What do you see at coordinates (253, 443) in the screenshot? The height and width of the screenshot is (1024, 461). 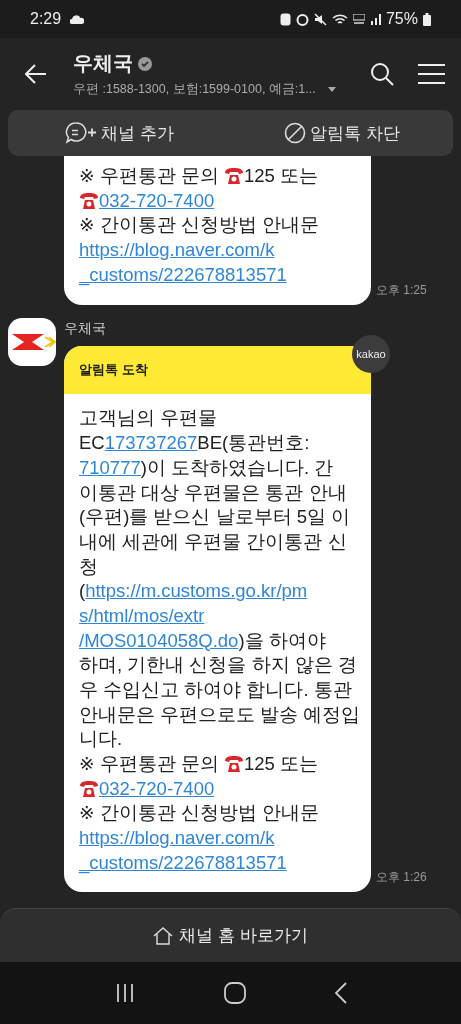 I see `message-text: BE(통관번호:` at bounding box center [253, 443].